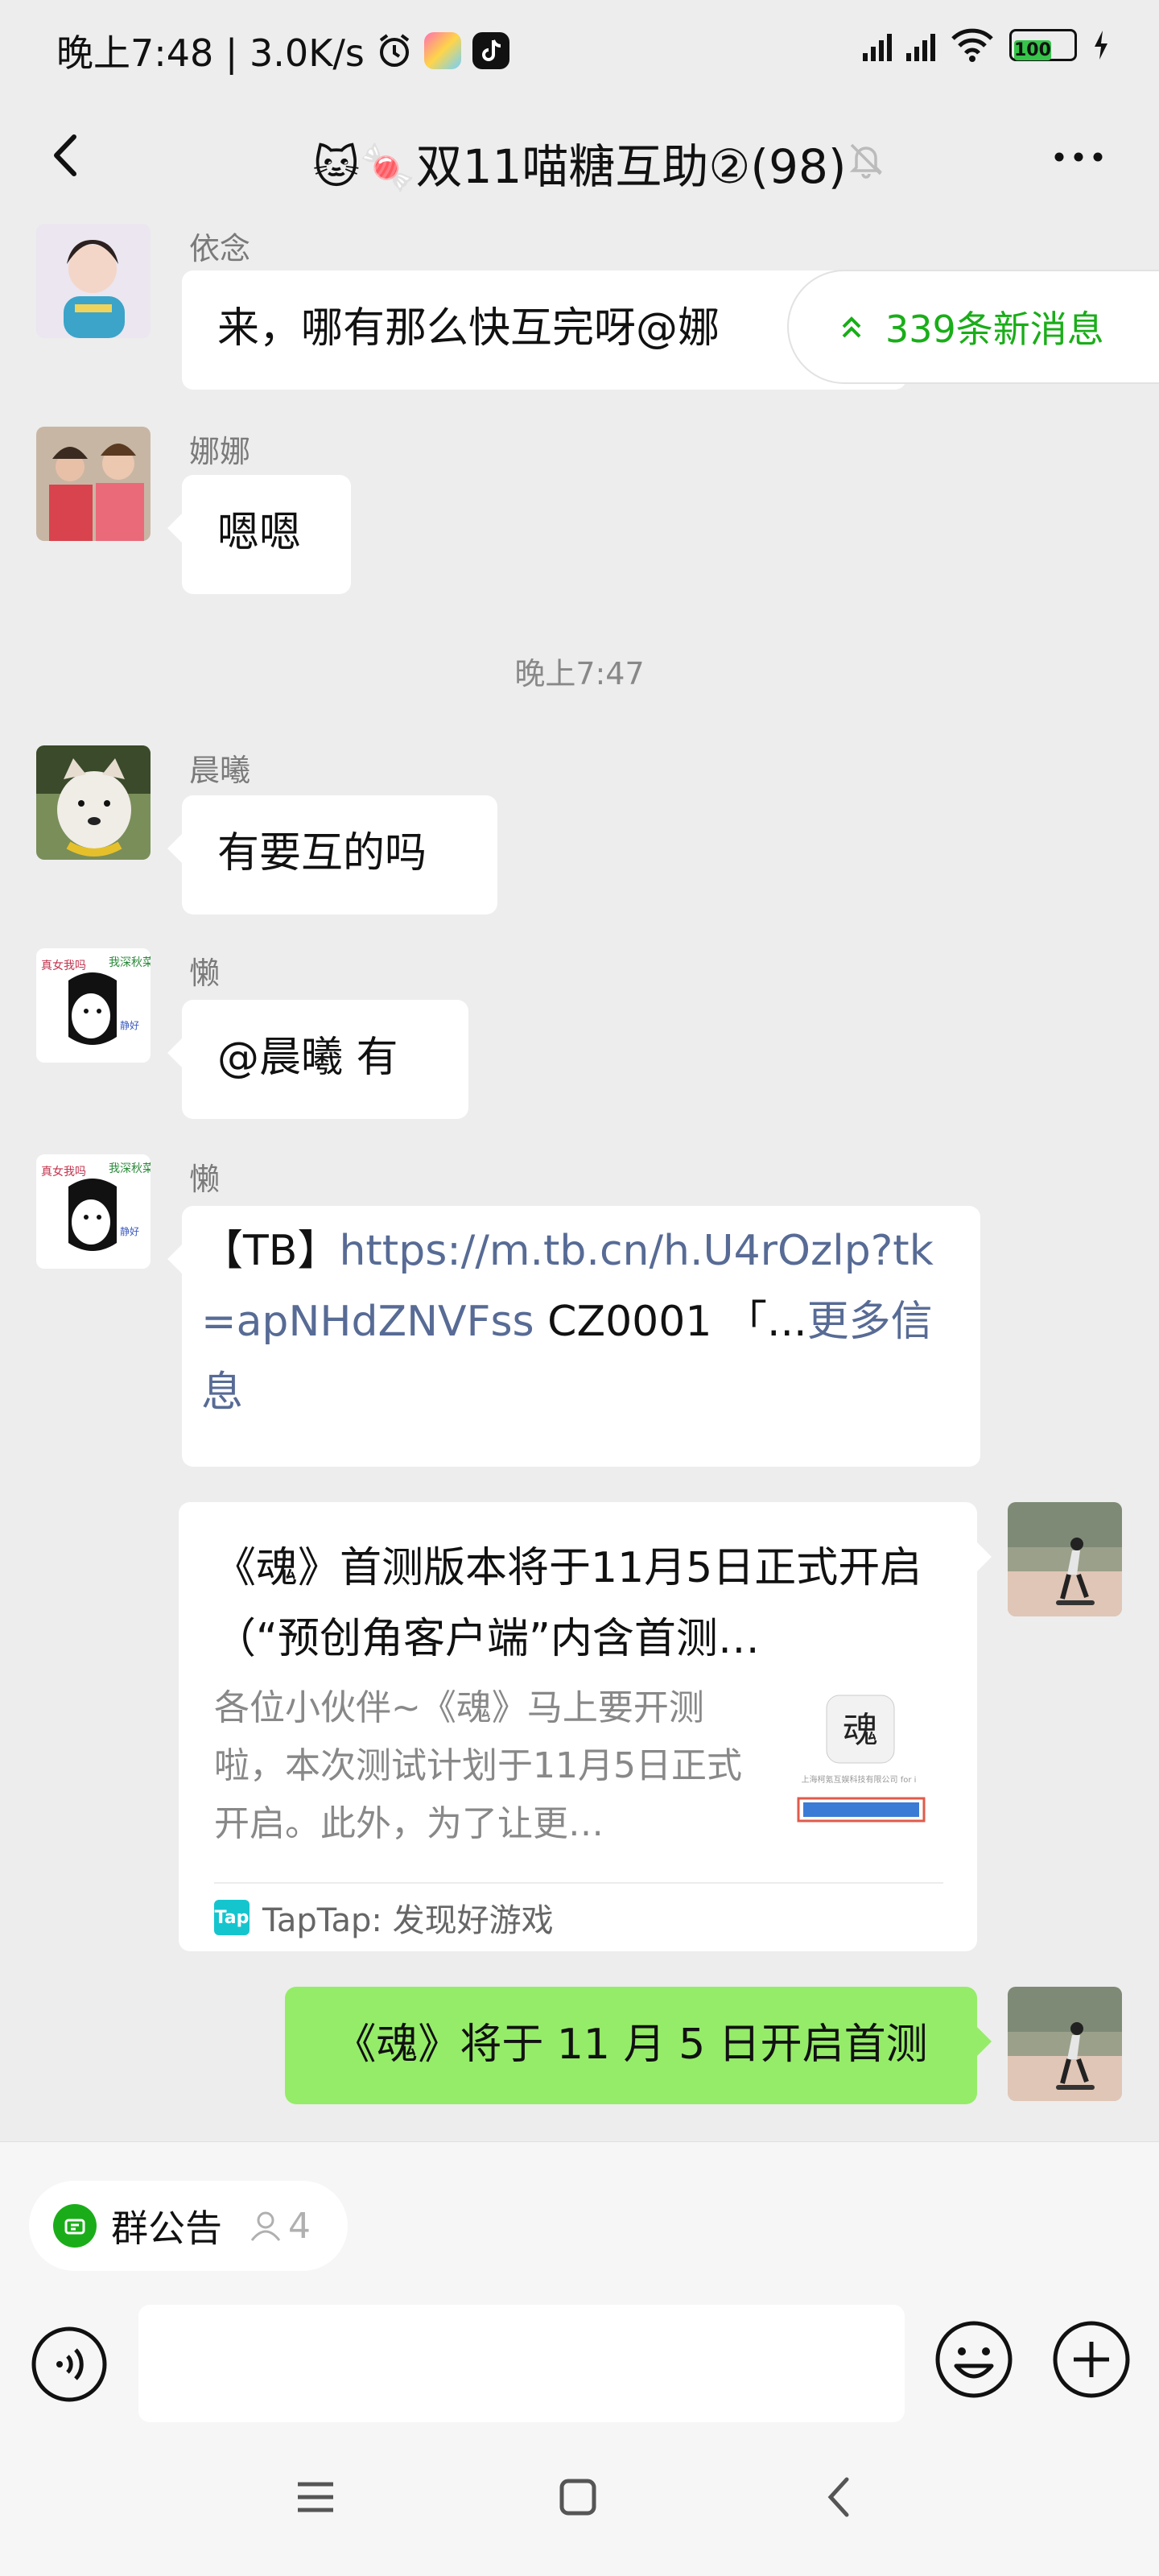  I want to click on menu-icon, so click(315, 2497).